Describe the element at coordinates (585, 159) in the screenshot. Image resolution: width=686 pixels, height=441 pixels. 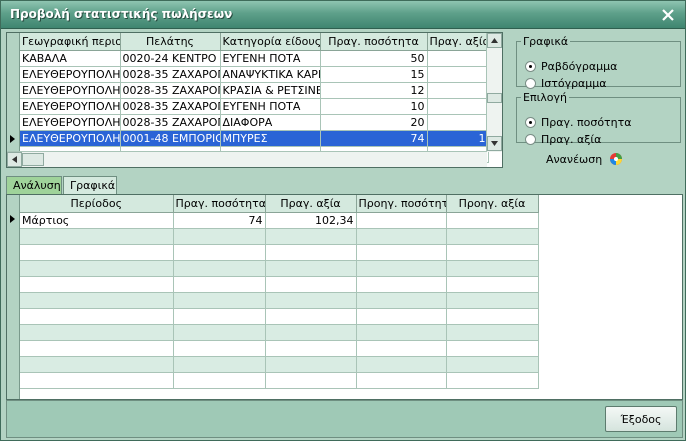
I see `refresh-button: Ανανέωση` at that location.